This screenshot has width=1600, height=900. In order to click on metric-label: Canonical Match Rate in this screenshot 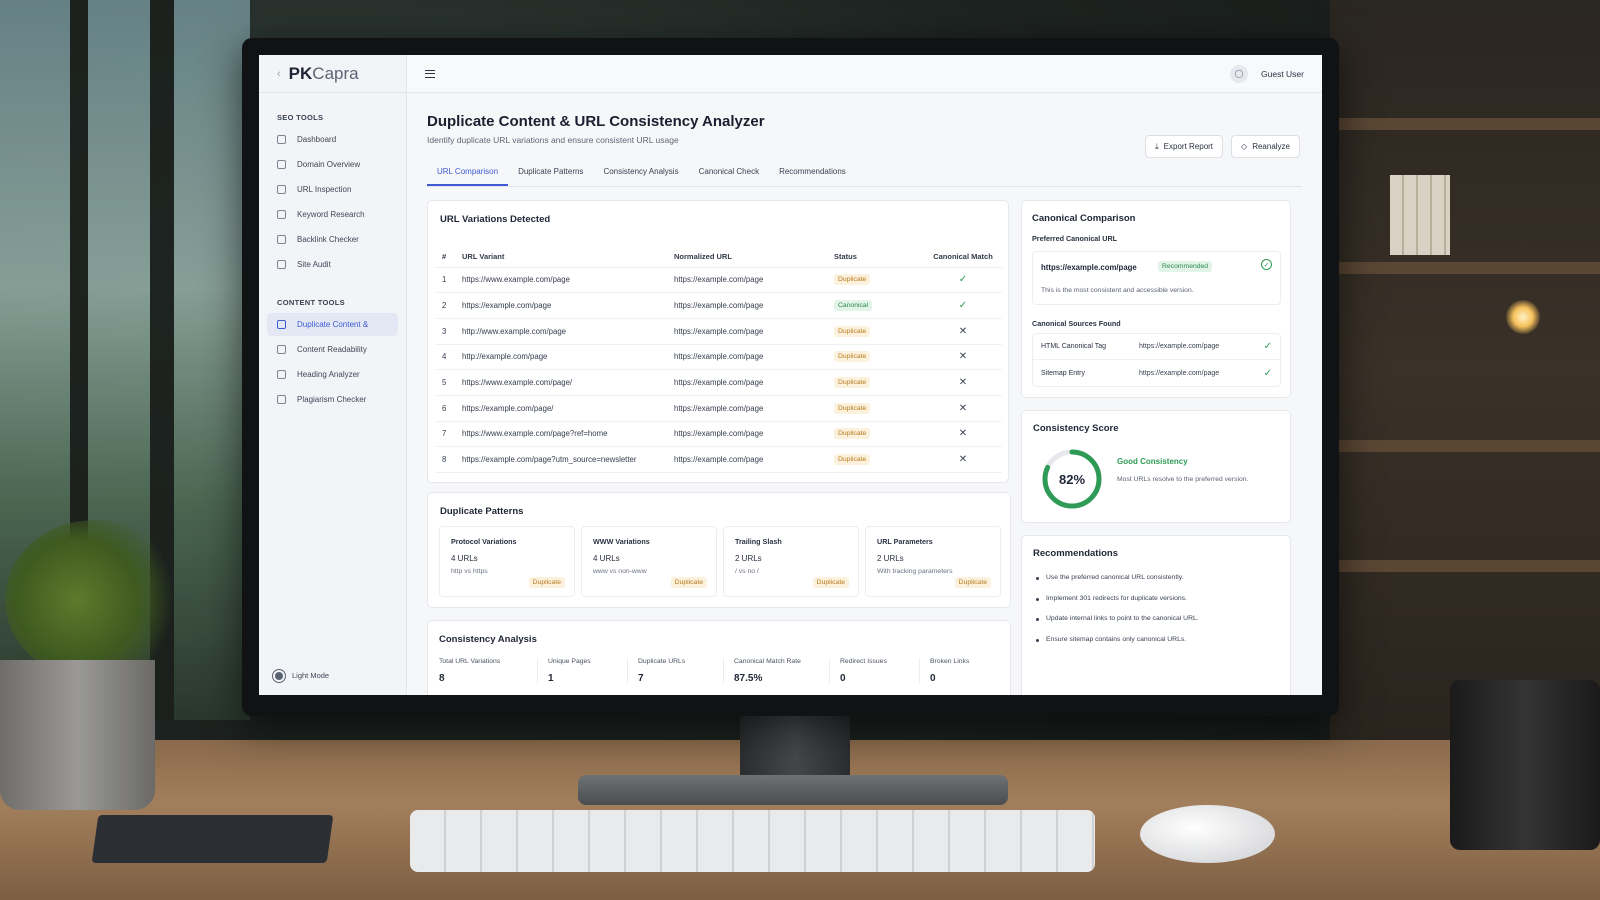, I will do `click(767, 661)`.